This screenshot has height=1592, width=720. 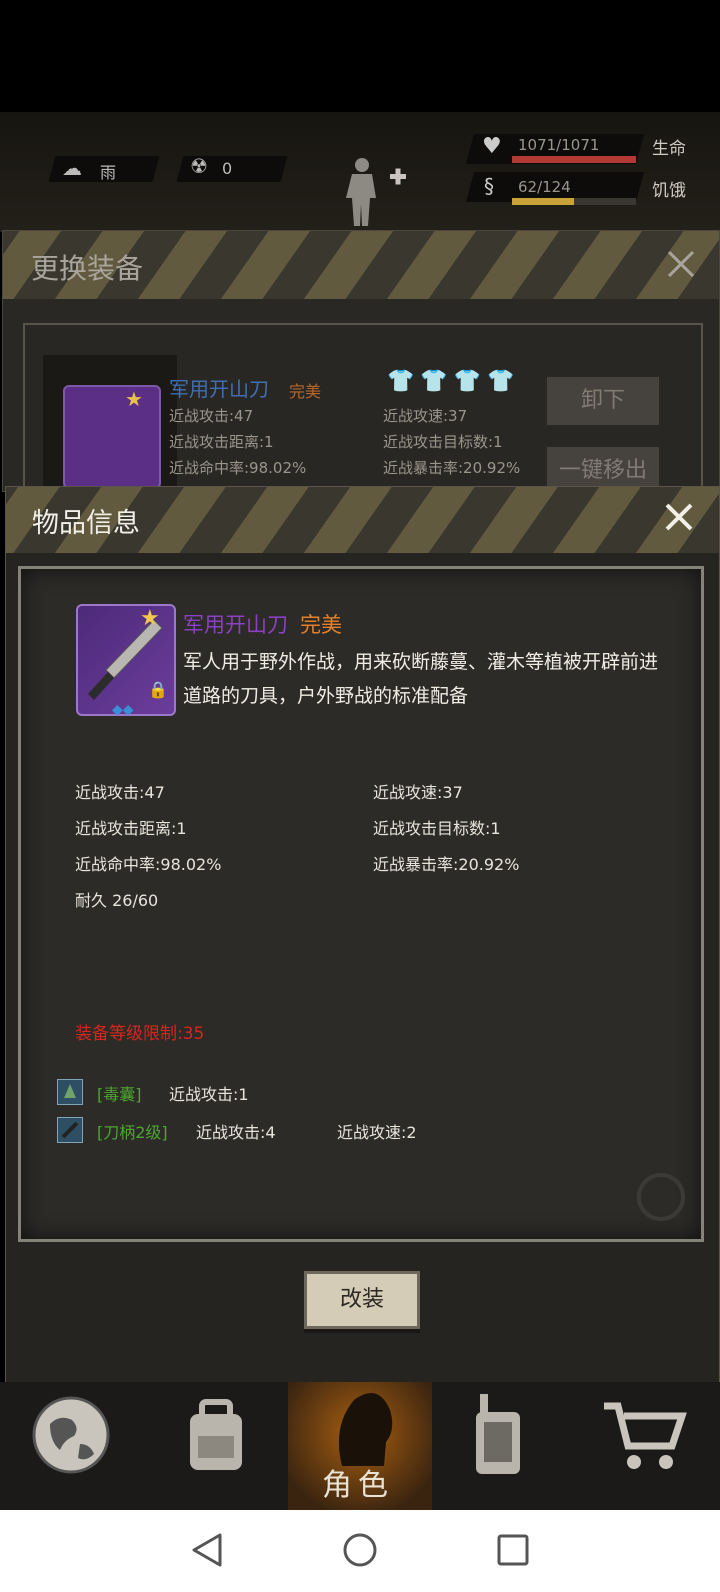 What do you see at coordinates (70, 1130) in the screenshot?
I see `knife-handle-icon` at bounding box center [70, 1130].